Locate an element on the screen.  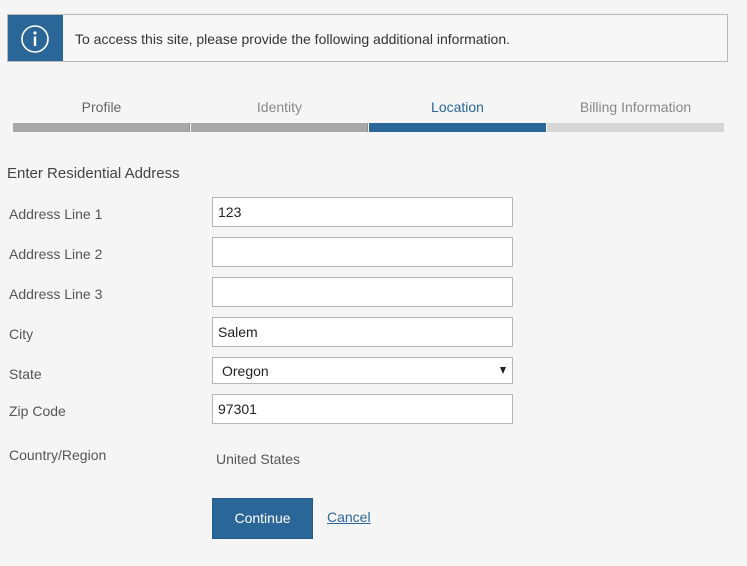
step-label: Billing Information is located at coordinates (635, 107).